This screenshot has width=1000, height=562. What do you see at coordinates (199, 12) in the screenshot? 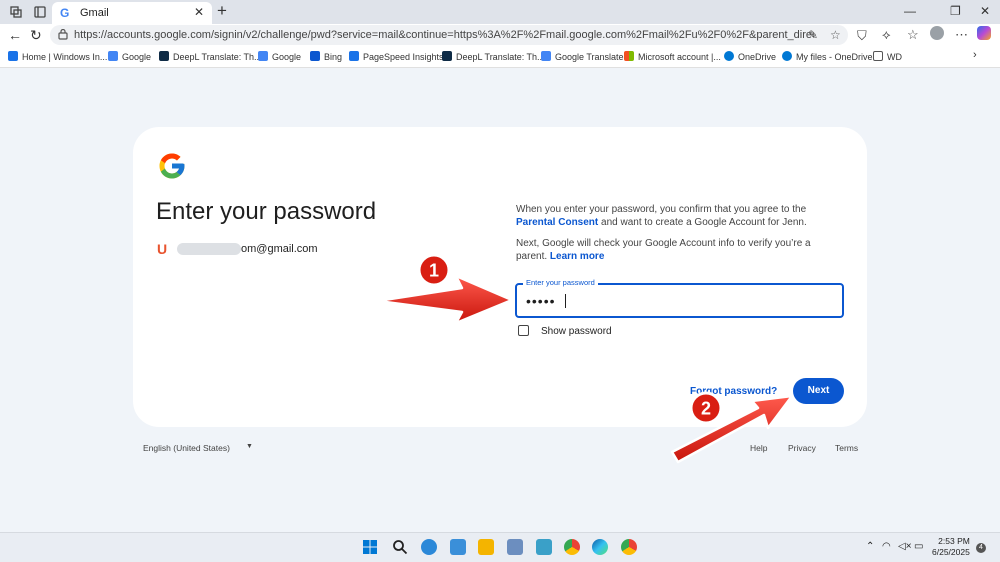
I see `close-tab-icon: ✕` at bounding box center [199, 12].